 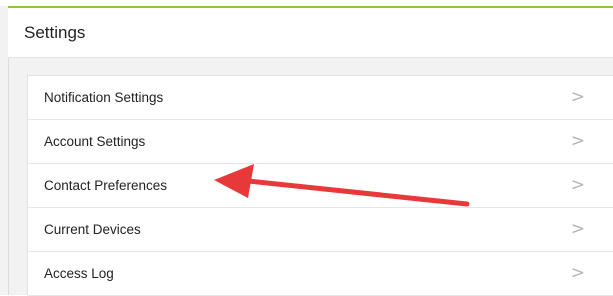 I want to click on menu-item-label: Notification Settings, so click(x=104, y=97).